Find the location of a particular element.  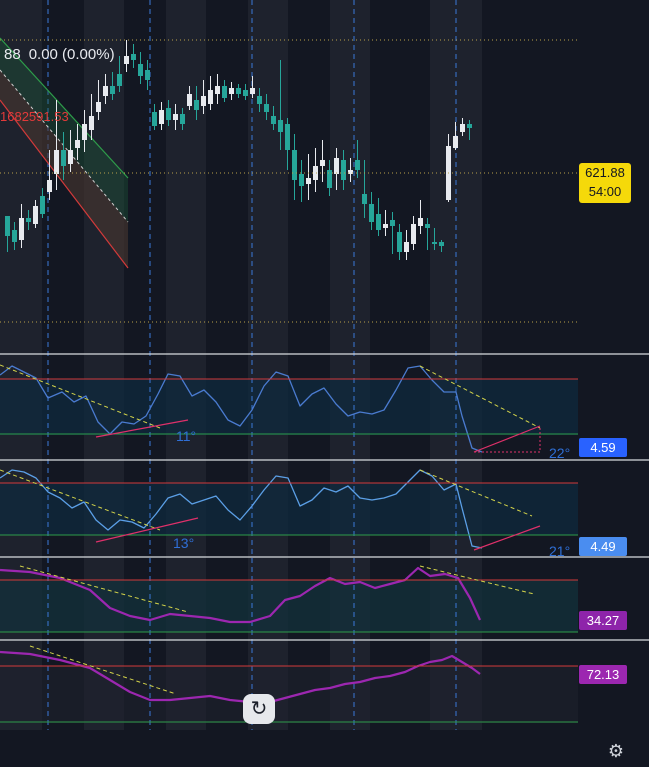

osc1-zone is located at coordinates (289, 407).